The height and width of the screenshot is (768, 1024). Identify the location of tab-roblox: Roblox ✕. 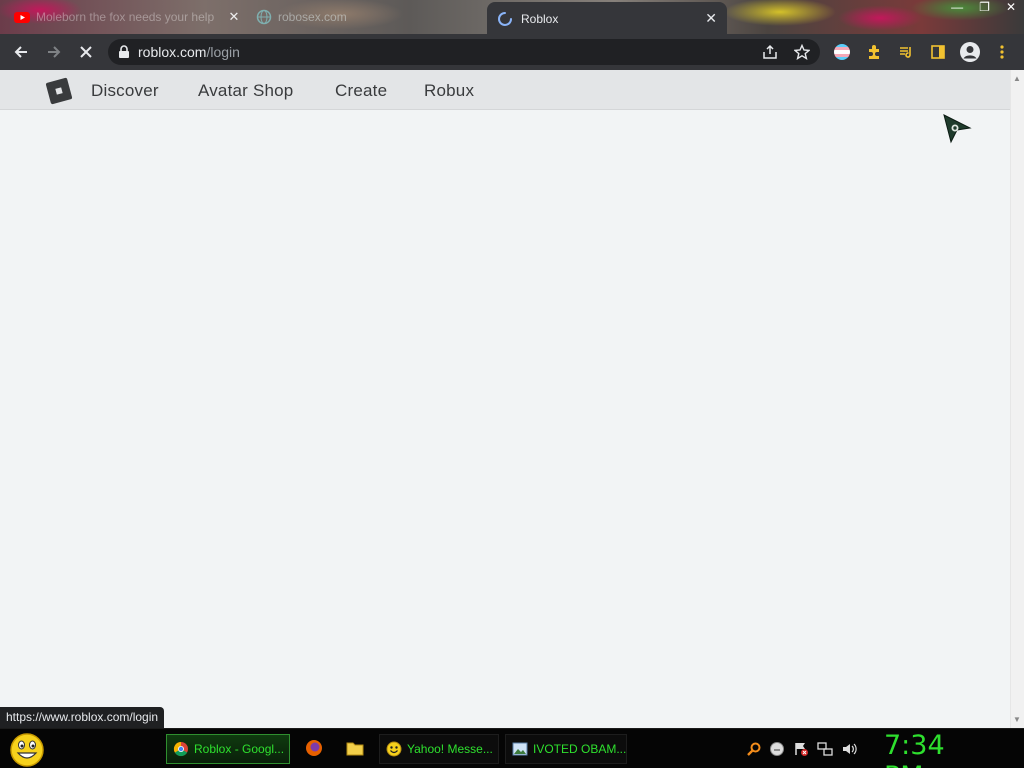
(607, 18).